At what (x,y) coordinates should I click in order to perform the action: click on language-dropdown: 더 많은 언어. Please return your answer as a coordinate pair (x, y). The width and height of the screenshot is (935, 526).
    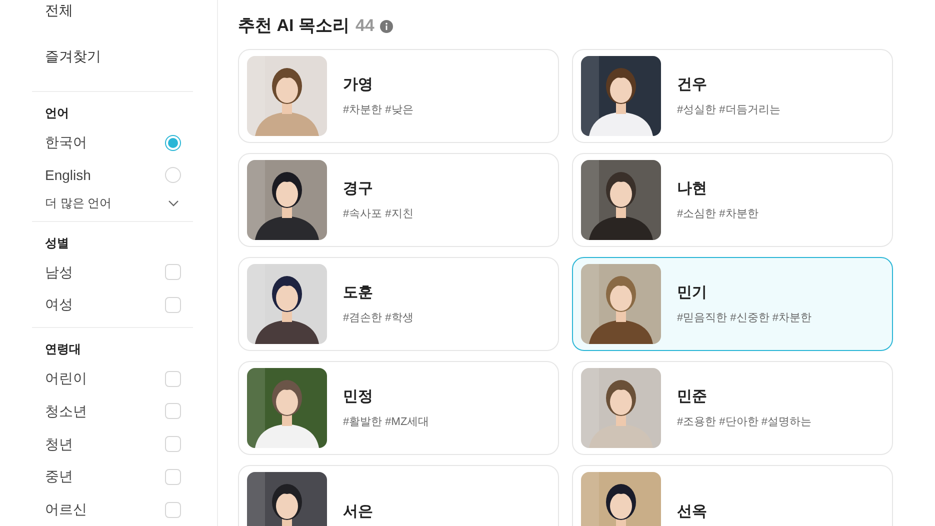
    Looking at the image, I should click on (112, 203).